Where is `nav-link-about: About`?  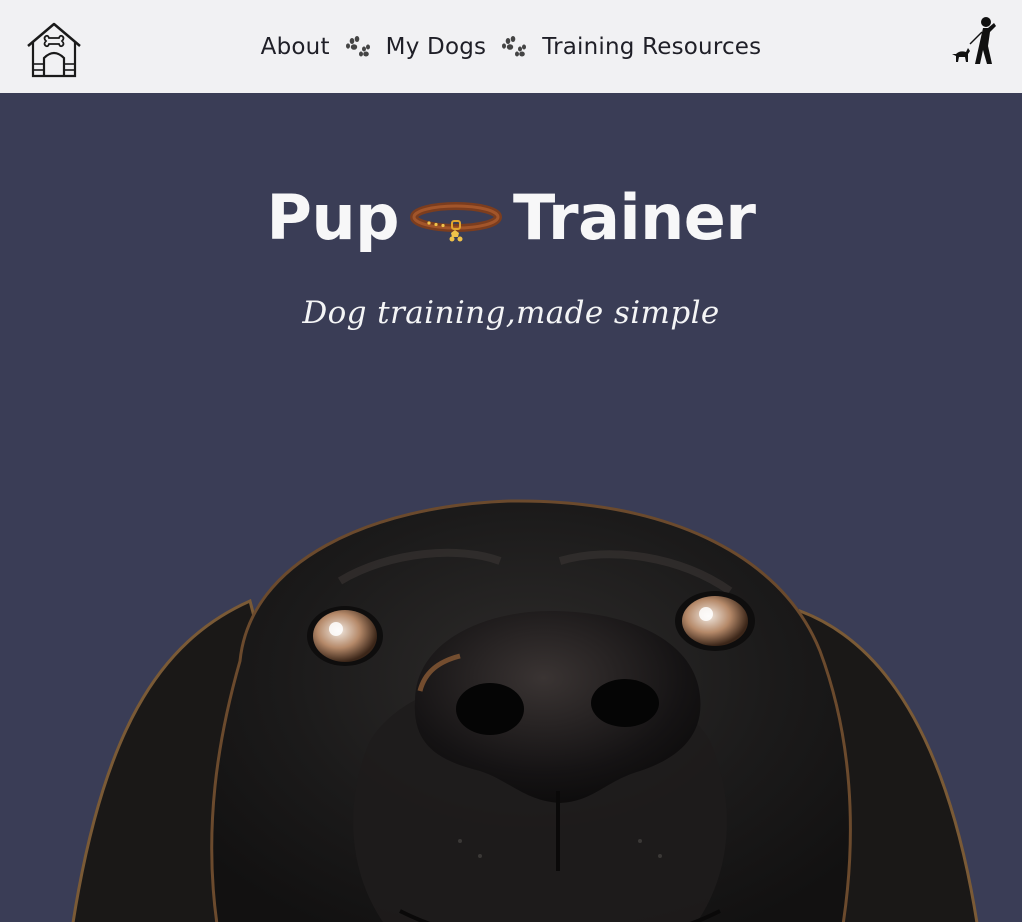
nav-link-about: About is located at coordinates (295, 47).